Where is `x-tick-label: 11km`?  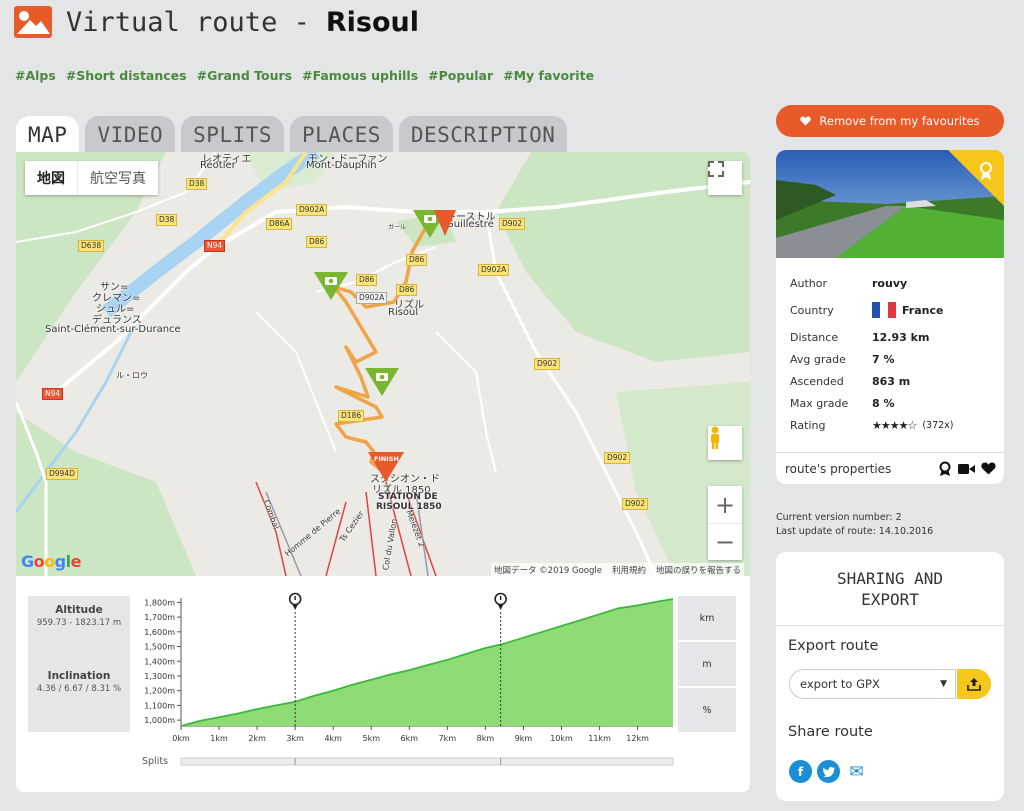
x-tick-label: 11km is located at coordinates (599, 738).